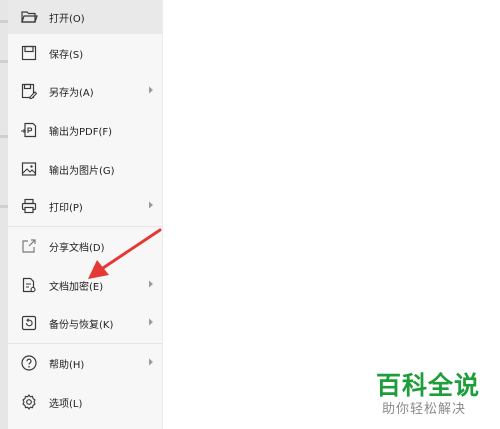 The height and width of the screenshot is (429, 500). What do you see at coordinates (29, 169) in the screenshot?
I see `export-image-icon` at bounding box center [29, 169].